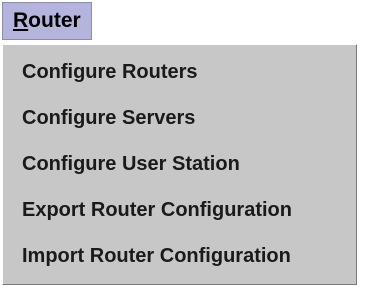 This screenshot has width=369, height=287. What do you see at coordinates (54, 20) in the screenshot?
I see `router-menu-label: outer` at bounding box center [54, 20].